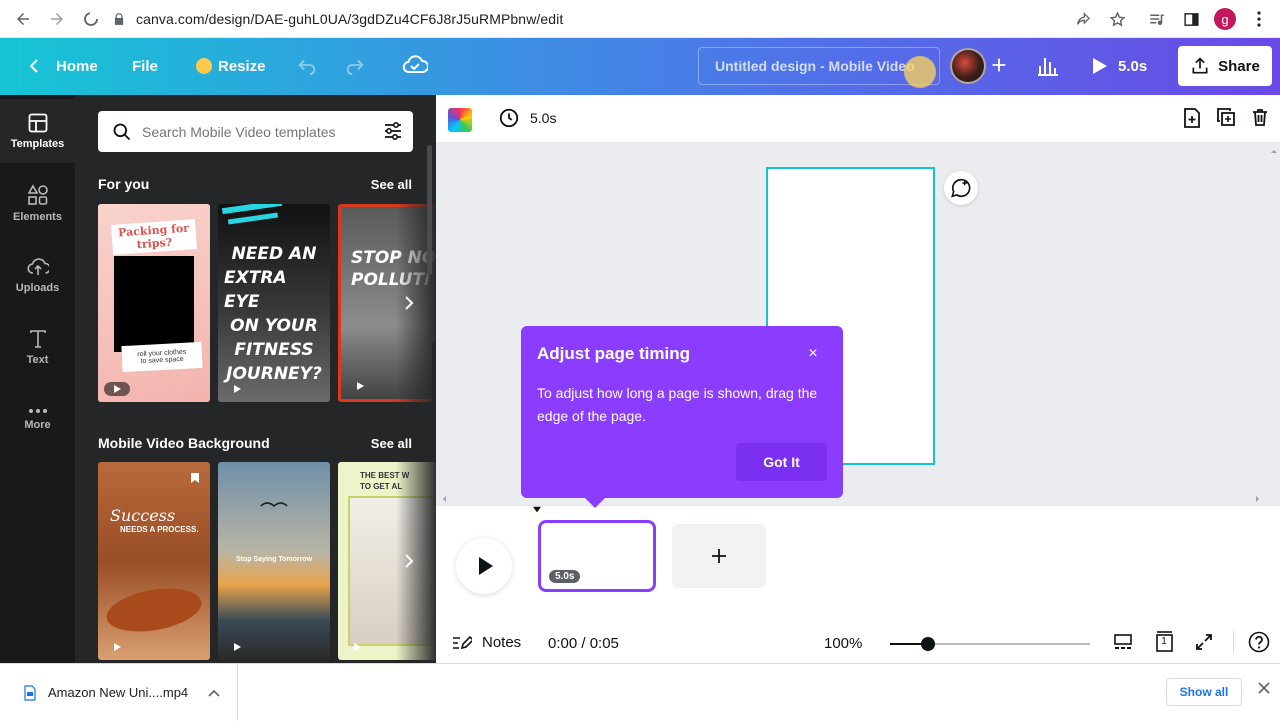 The height and width of the screenshot is (721, 1280). I want to click on media-control-button, so click(1157, 19).